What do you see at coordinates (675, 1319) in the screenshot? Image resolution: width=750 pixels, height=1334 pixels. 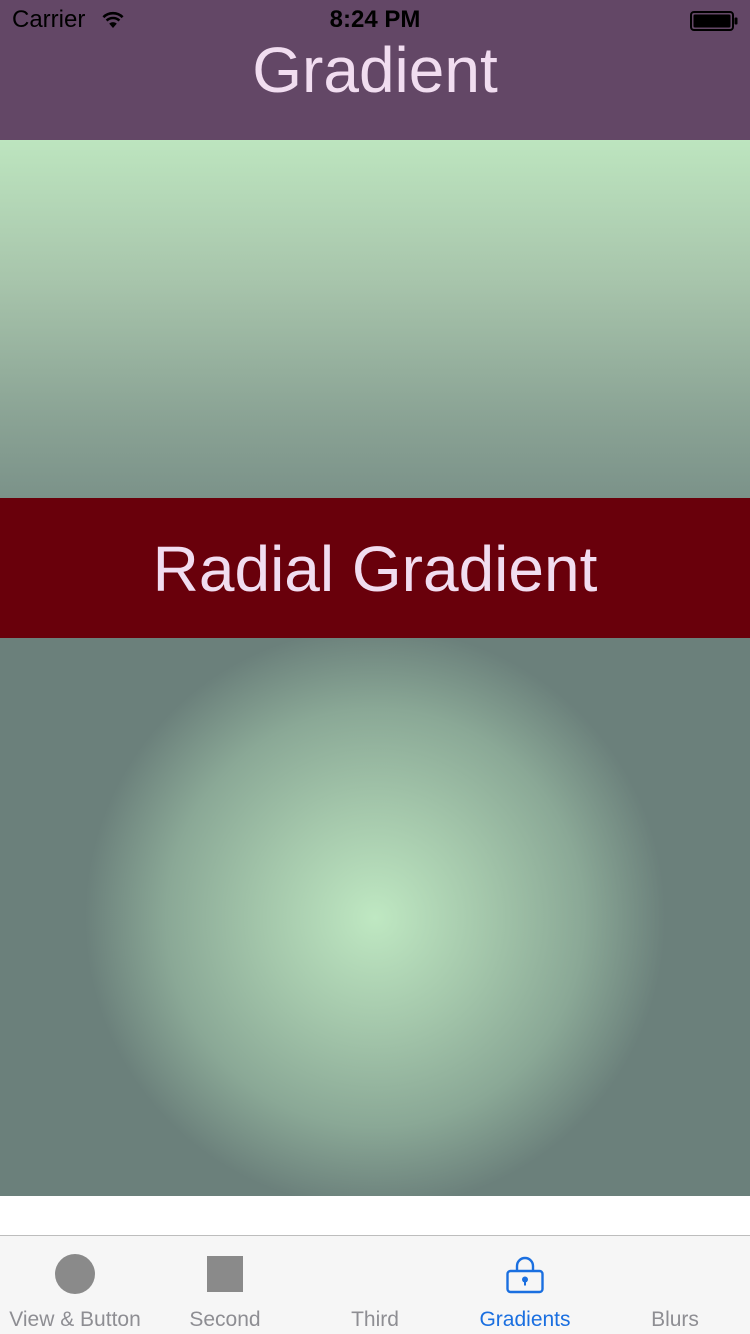 I see `tab-label: Blurs` at bounding box center [675, 1319].